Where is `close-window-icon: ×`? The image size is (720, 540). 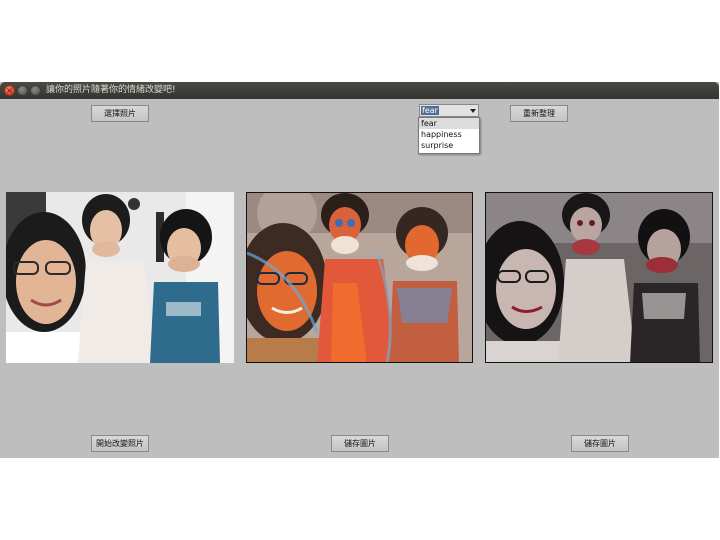
close-window-icon: × is located at coordinates (9, 90).